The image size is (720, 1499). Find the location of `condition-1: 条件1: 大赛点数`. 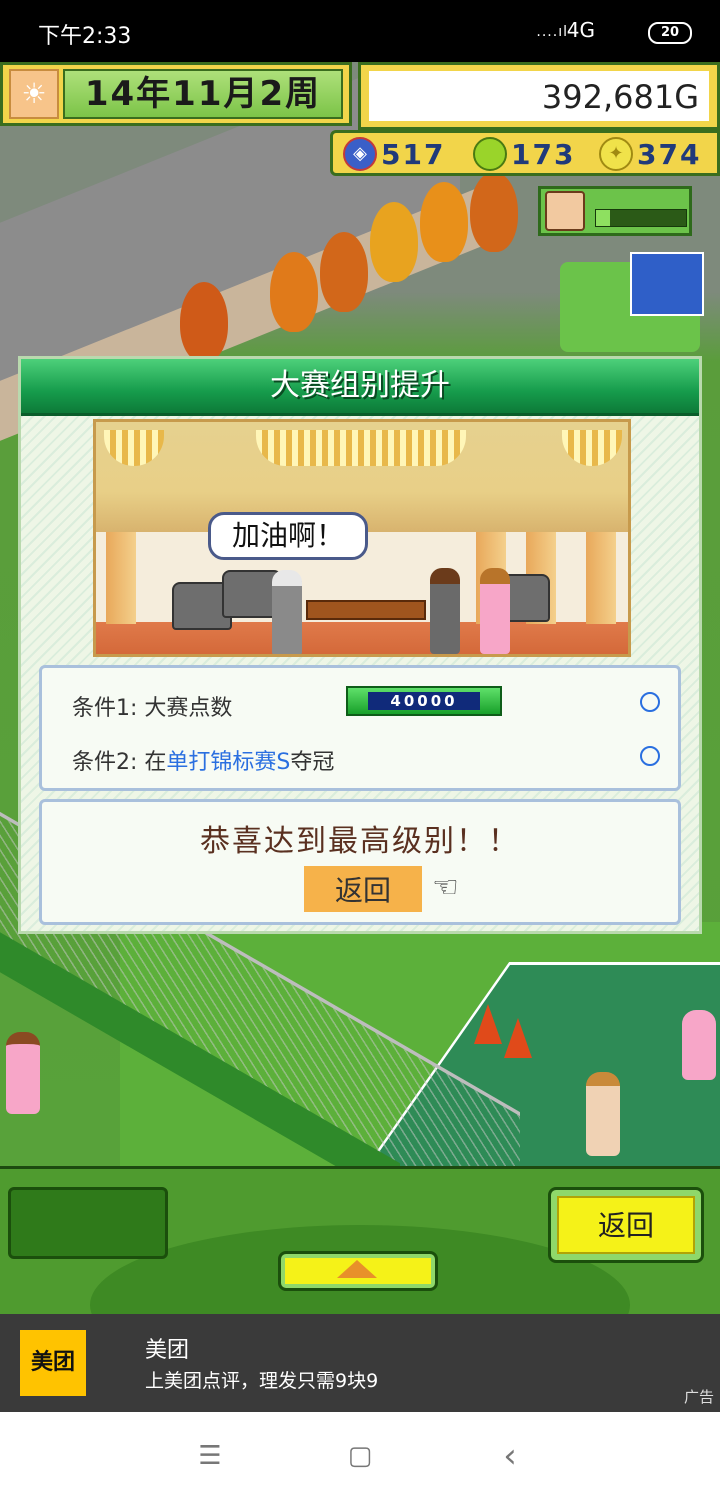

condition-1: 条件1: 大赛点数 is located at coordinates (152, 706).